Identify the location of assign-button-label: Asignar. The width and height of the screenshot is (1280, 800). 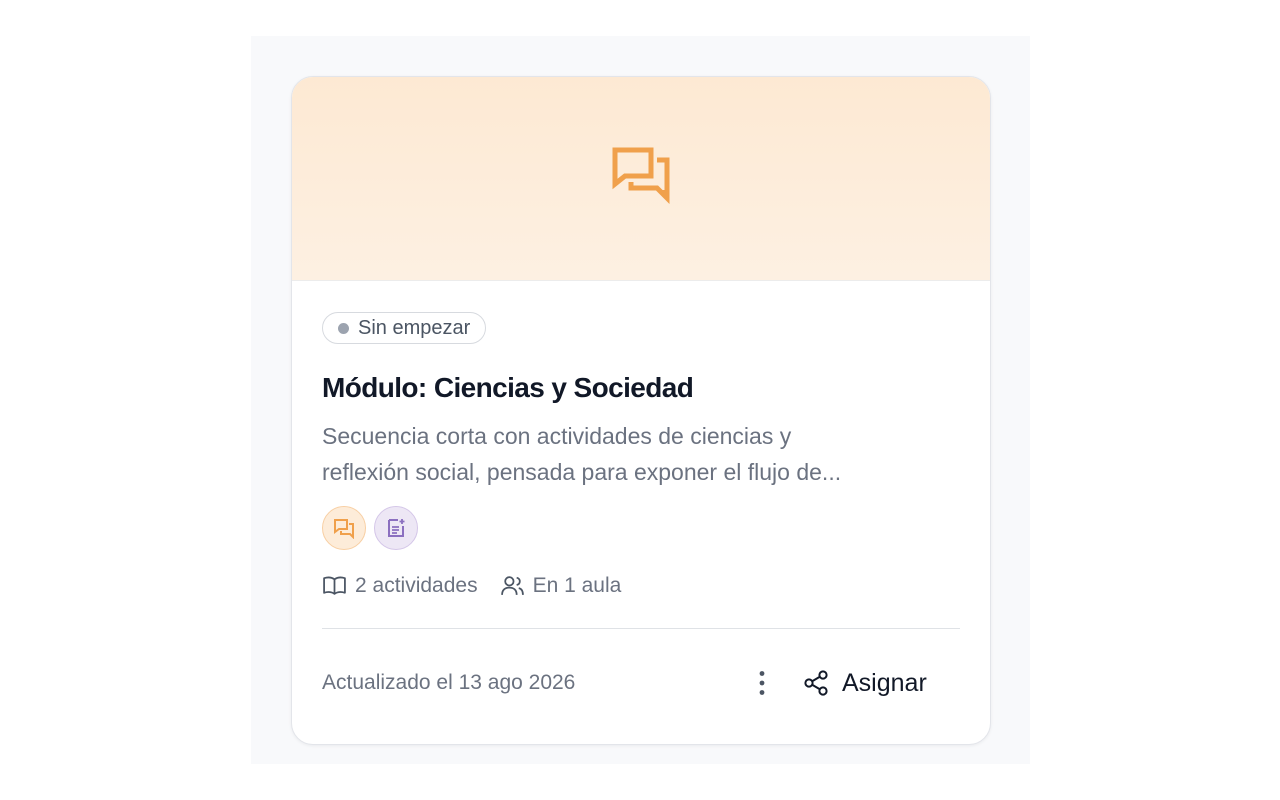
(884, 682).